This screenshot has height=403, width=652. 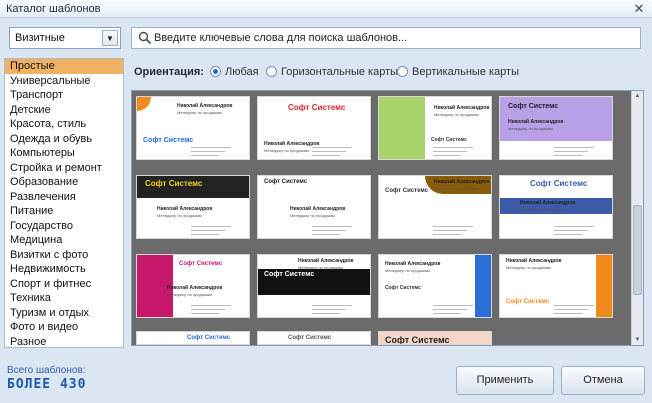 I want to click on category-item: Фото и видео, so click(x=64, y=327).